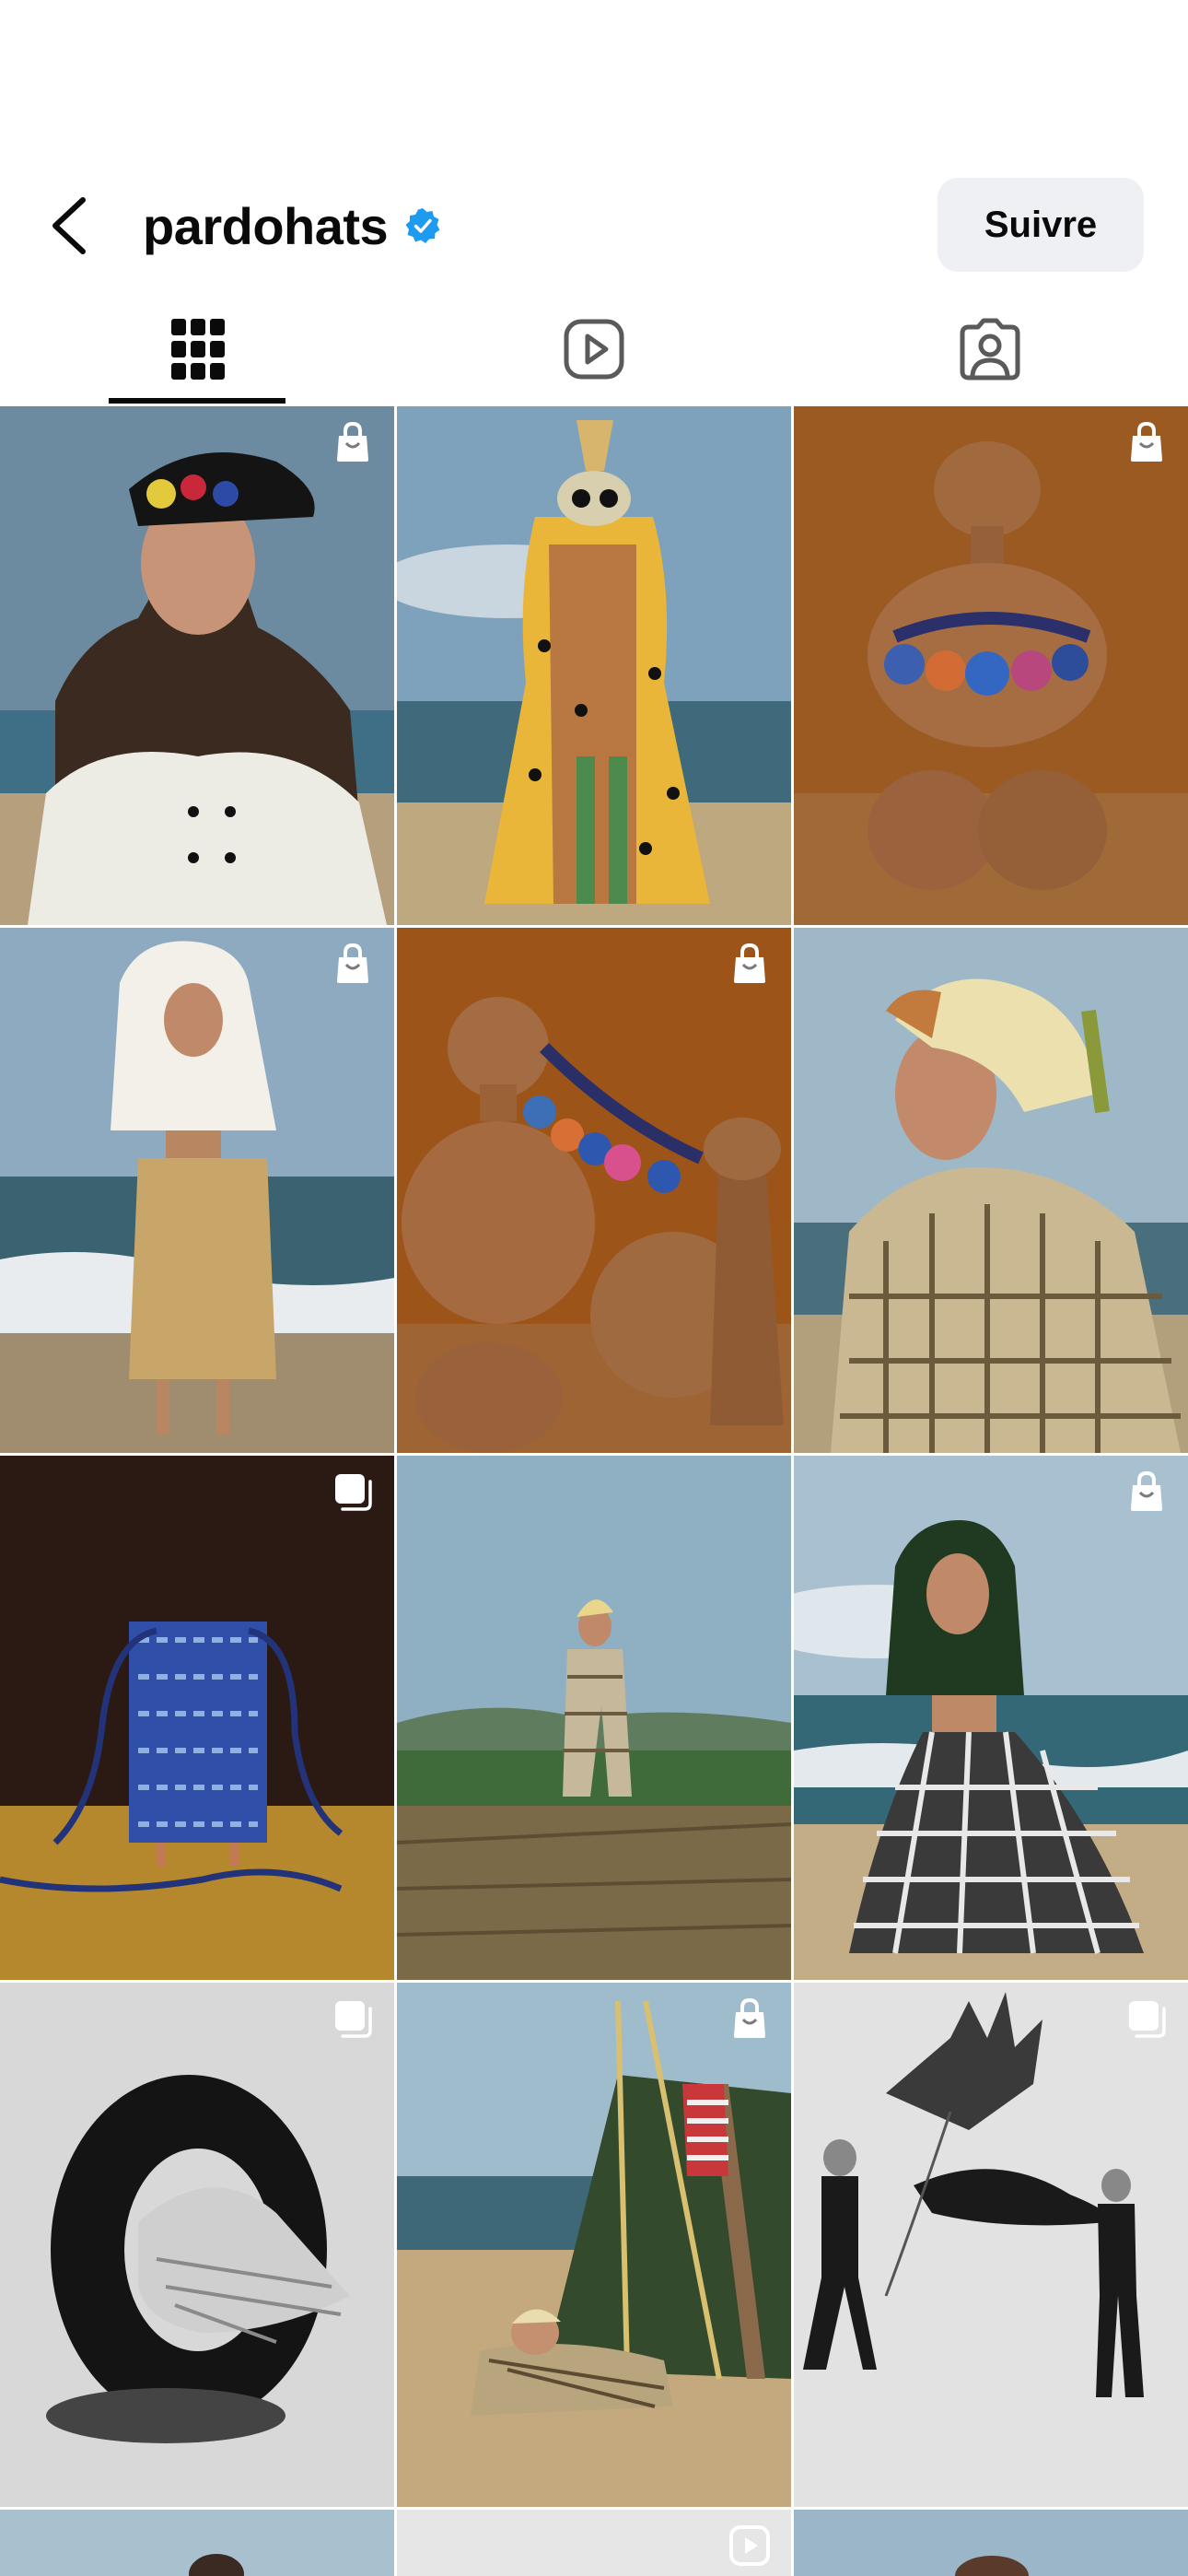 This screenshot has height=2576, width=1188. I want to click on back-button, so click(80, 226).